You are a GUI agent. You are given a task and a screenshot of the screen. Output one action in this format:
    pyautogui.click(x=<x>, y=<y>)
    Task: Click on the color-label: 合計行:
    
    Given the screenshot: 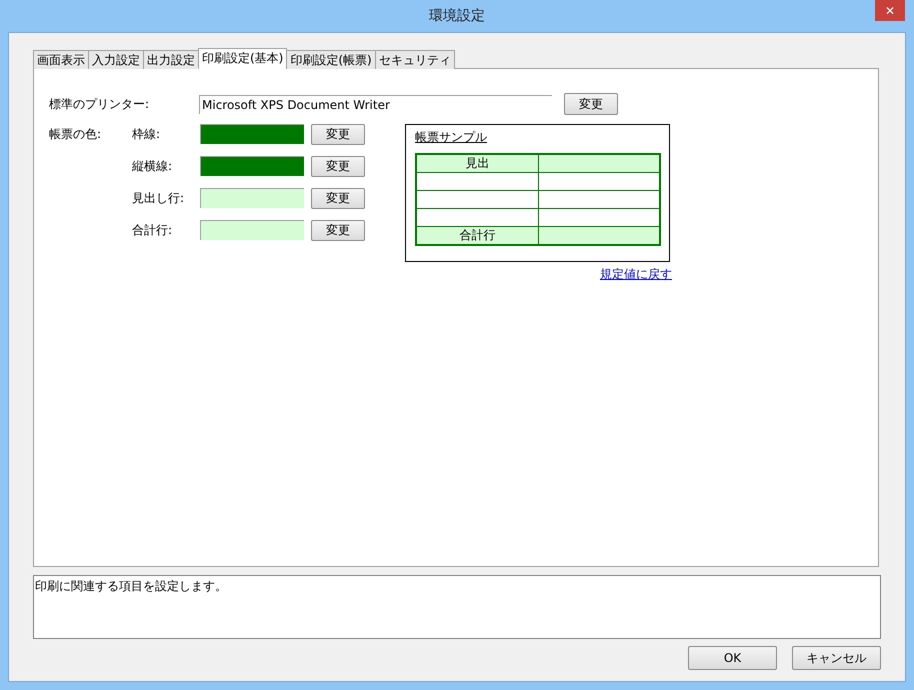 What is the action you would take?
    pyautogui.click(x=153, y=230)
    